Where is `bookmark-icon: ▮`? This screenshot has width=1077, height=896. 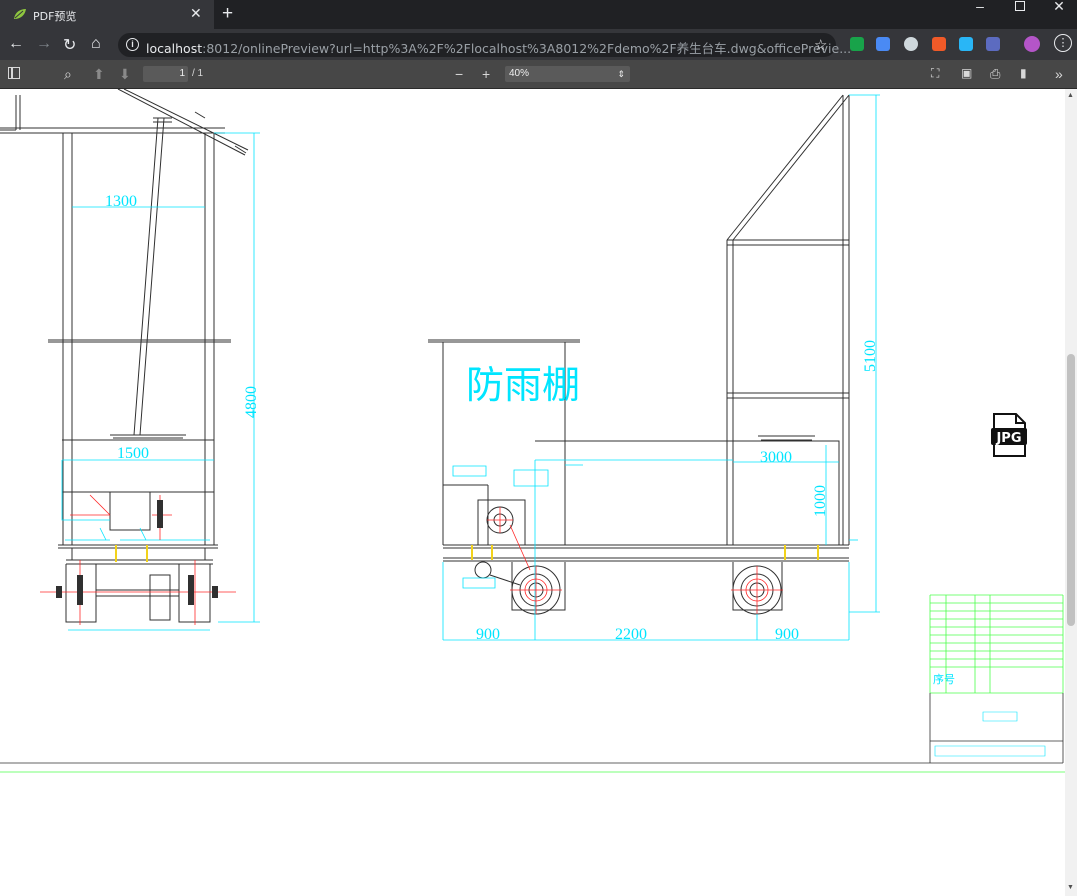
bookmark-icon: ▮ is located at coordinates (1023, 73).